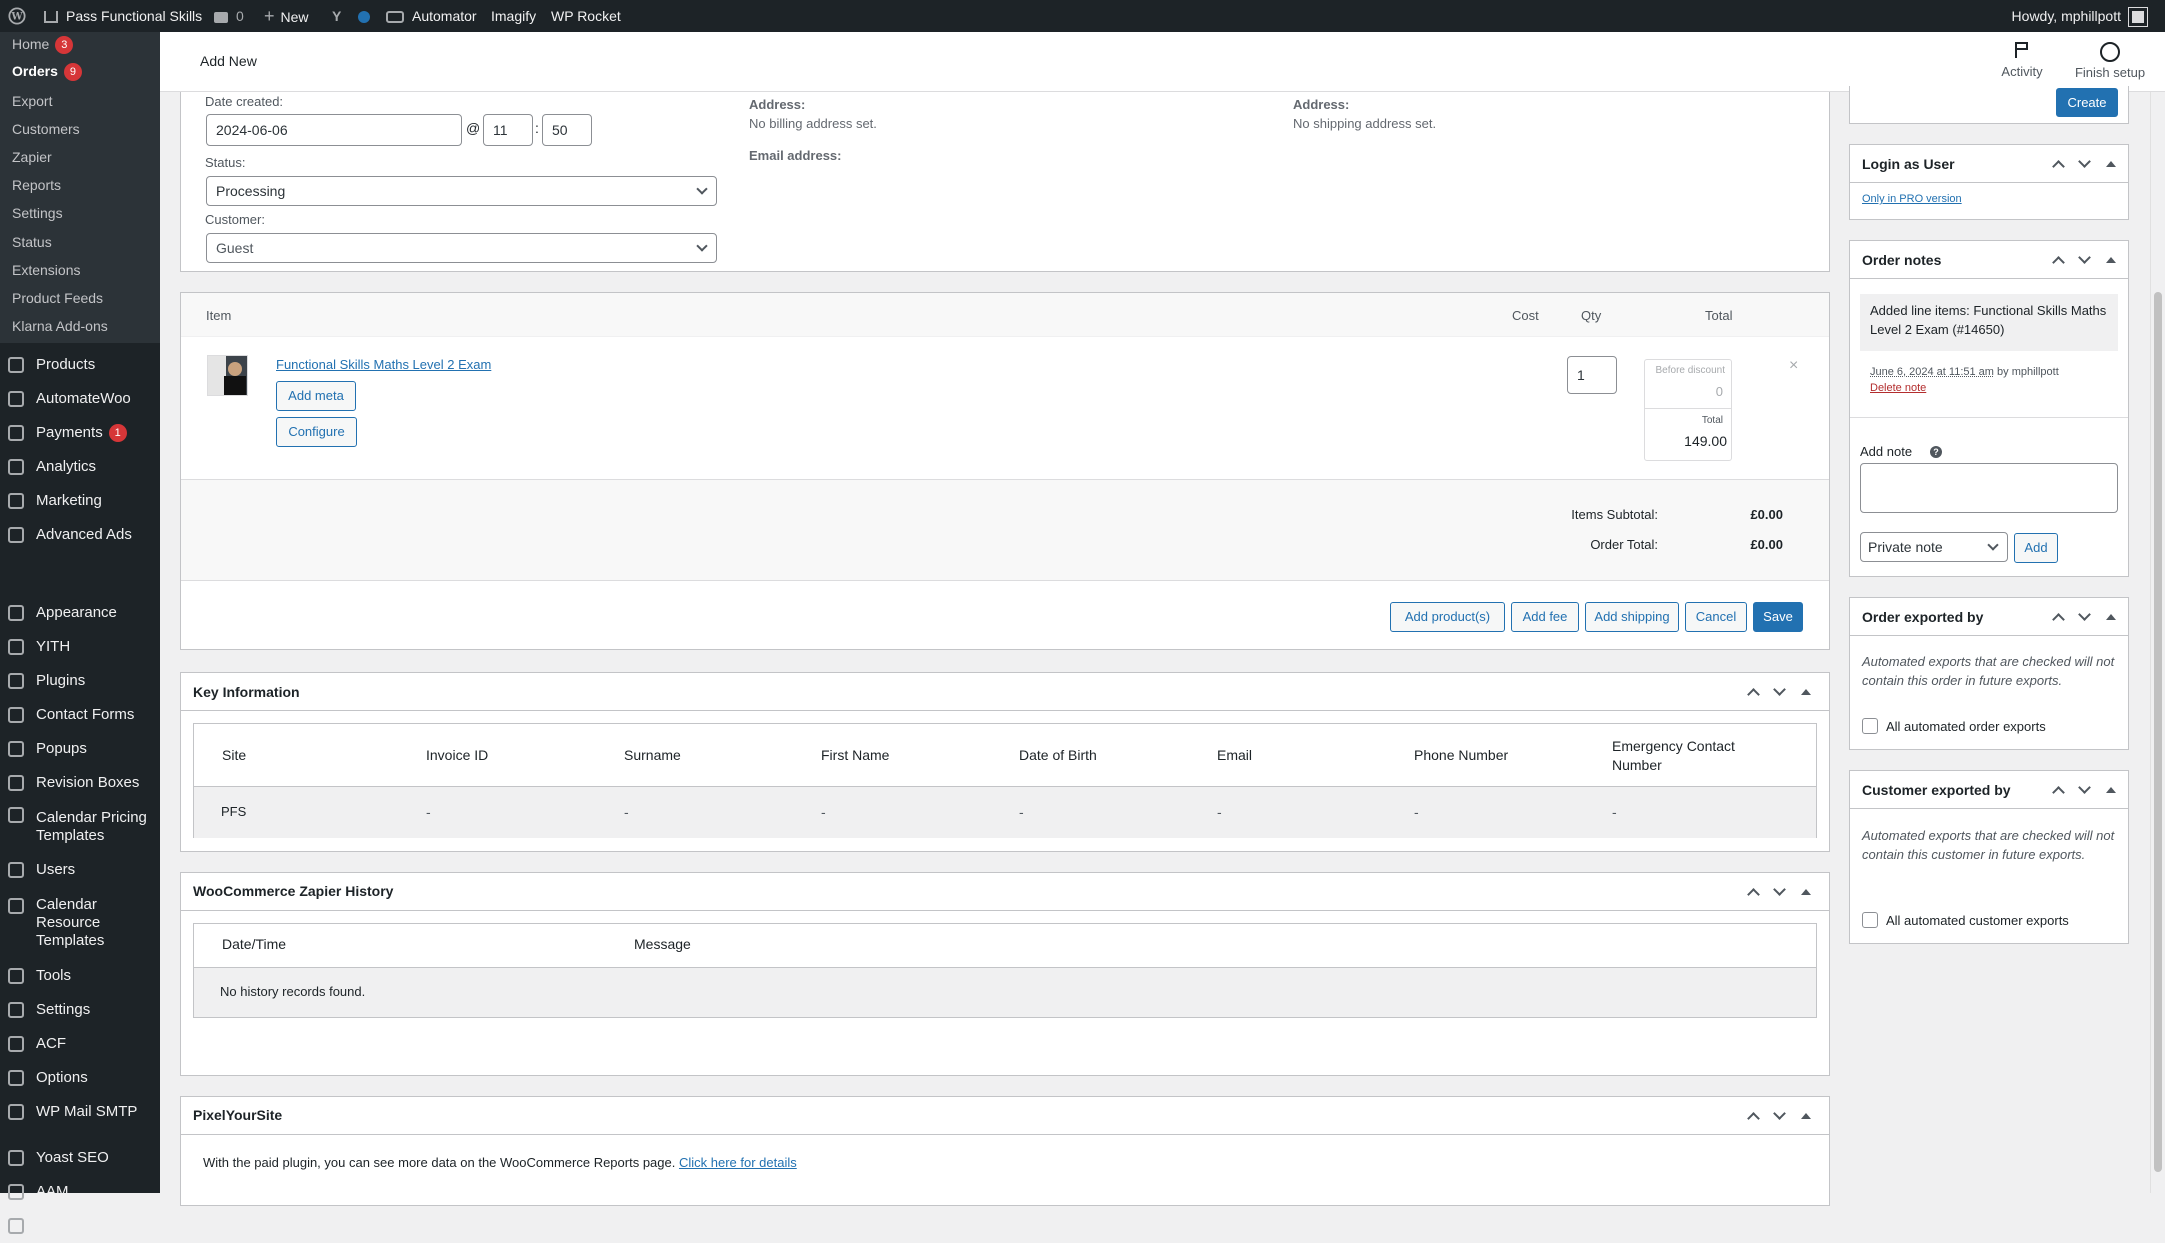  I want to click on menu-marketing: Marketing, so click(80, 501).